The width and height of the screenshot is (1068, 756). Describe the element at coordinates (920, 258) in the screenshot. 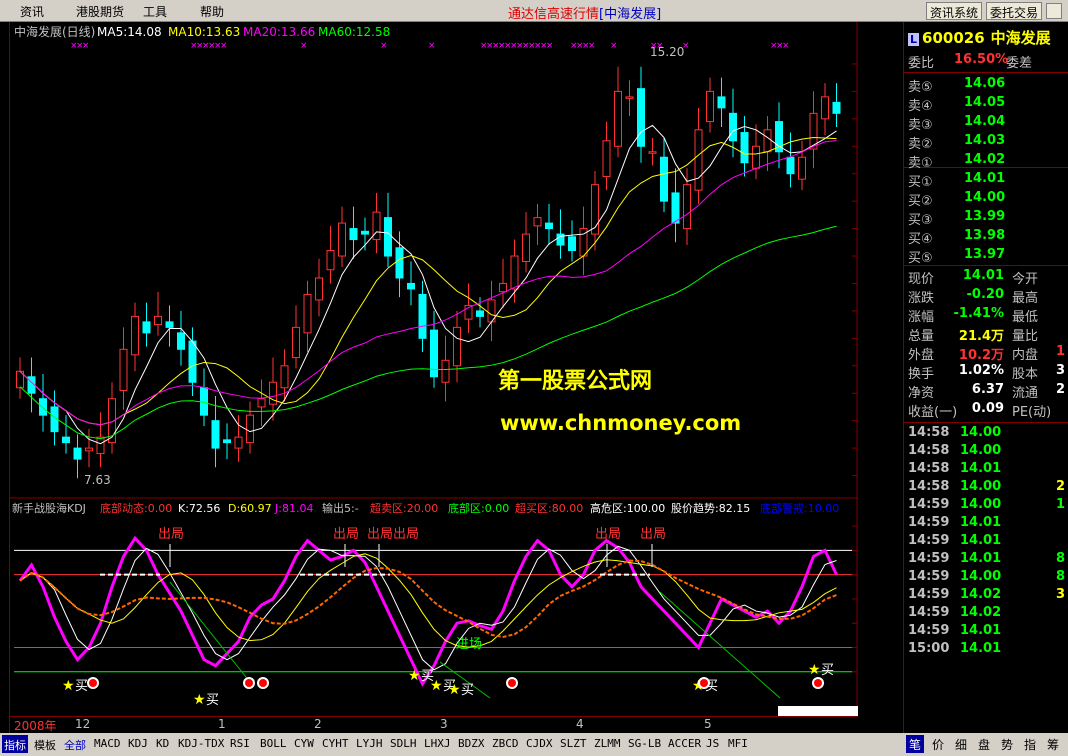

I see `buy-level-label: 买⑤` at that location.